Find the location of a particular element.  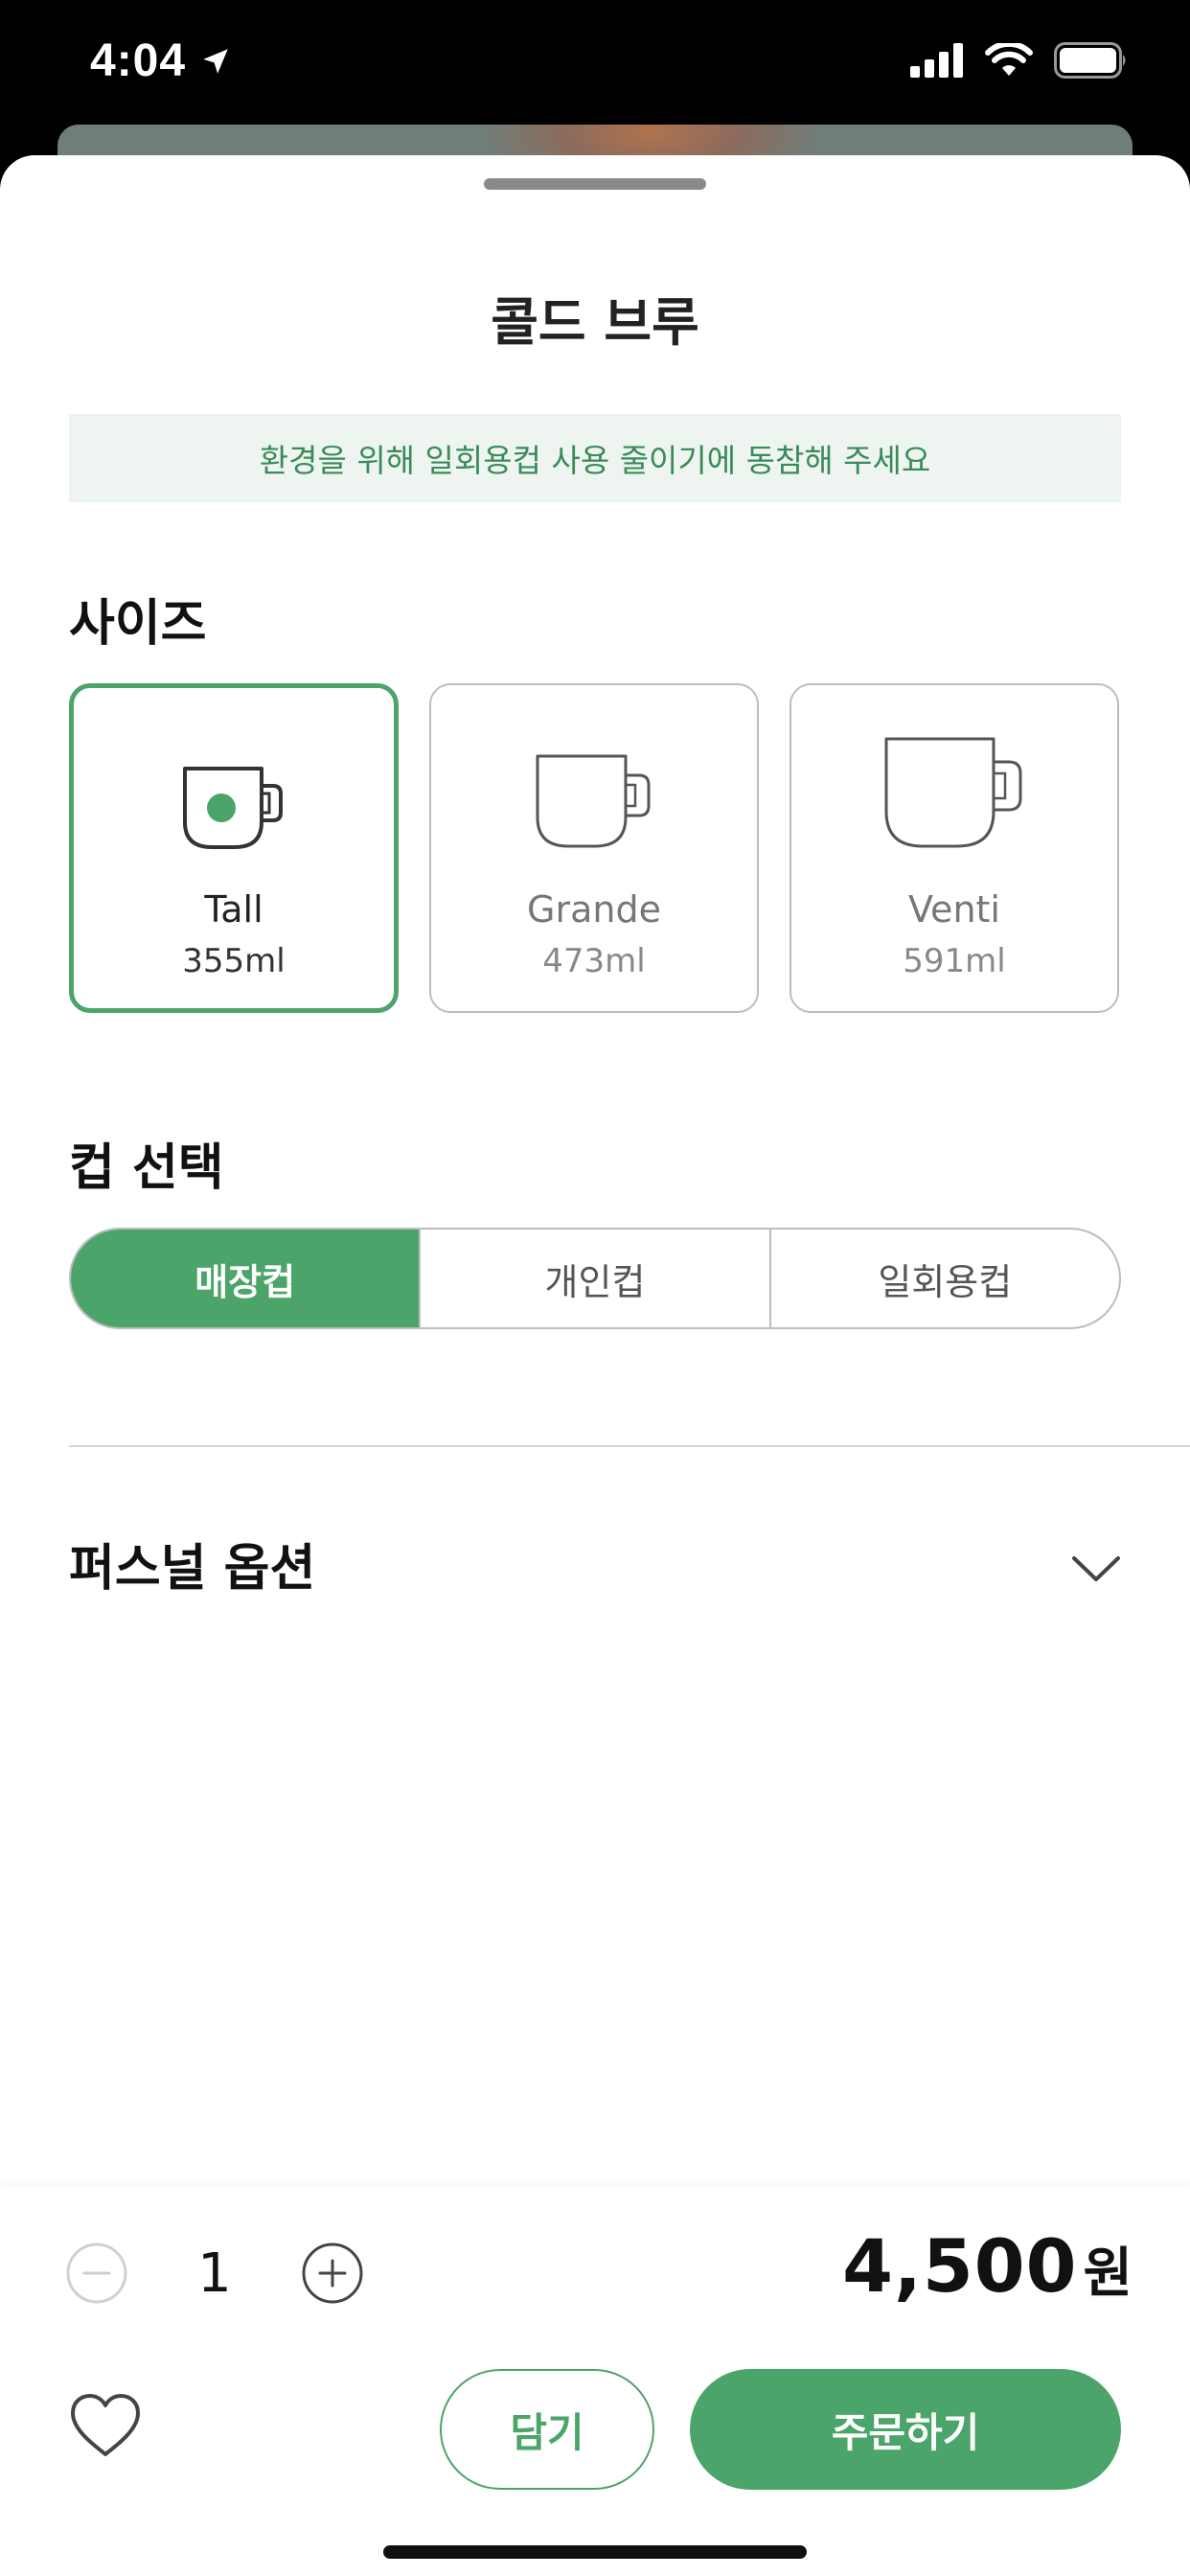

cup-grande-icon is located at coordinates (593, 801).